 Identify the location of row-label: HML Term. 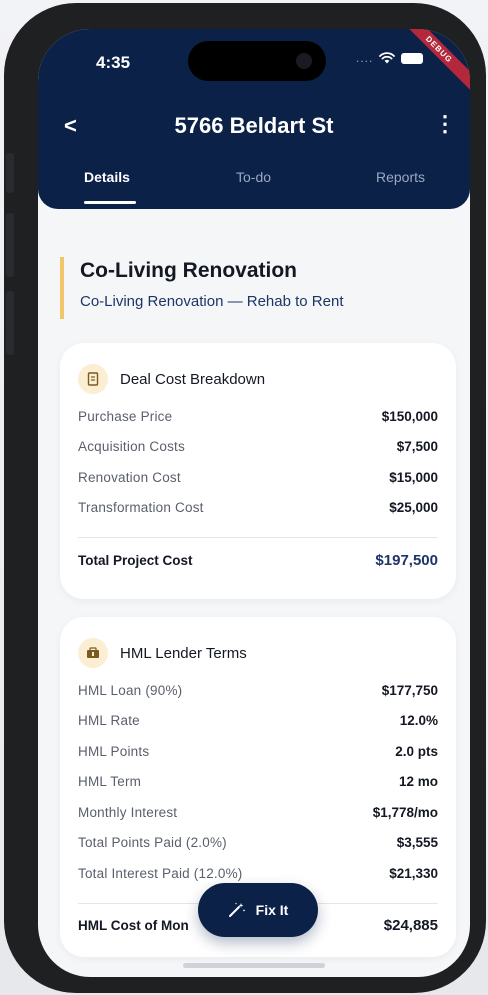
(110, 782).